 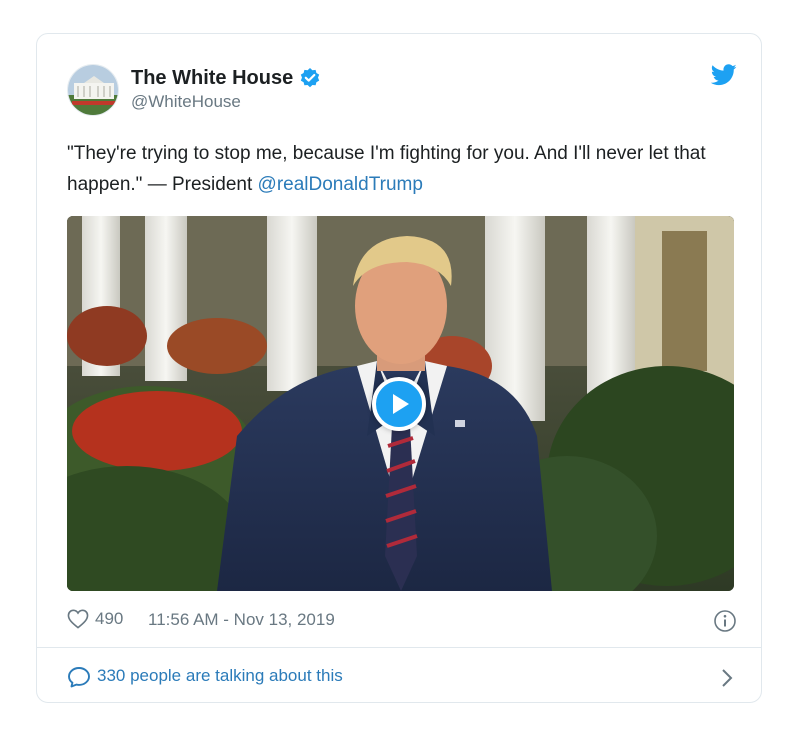 I want to click on avatar, so click(x=93, y=90).